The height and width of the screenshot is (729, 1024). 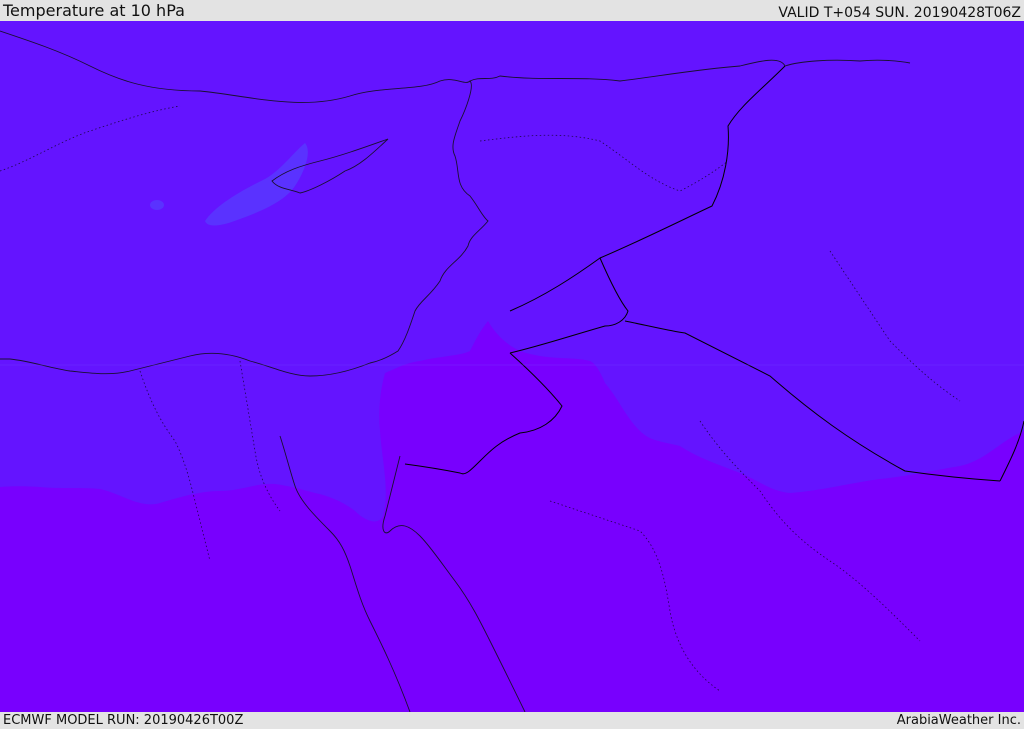 What do you see at coordinates (123, 720) in the screenshot?
I see `model-run-label: ECMWF MODEL RUN: 20190426T00Z` at bounding box center [123, 720].